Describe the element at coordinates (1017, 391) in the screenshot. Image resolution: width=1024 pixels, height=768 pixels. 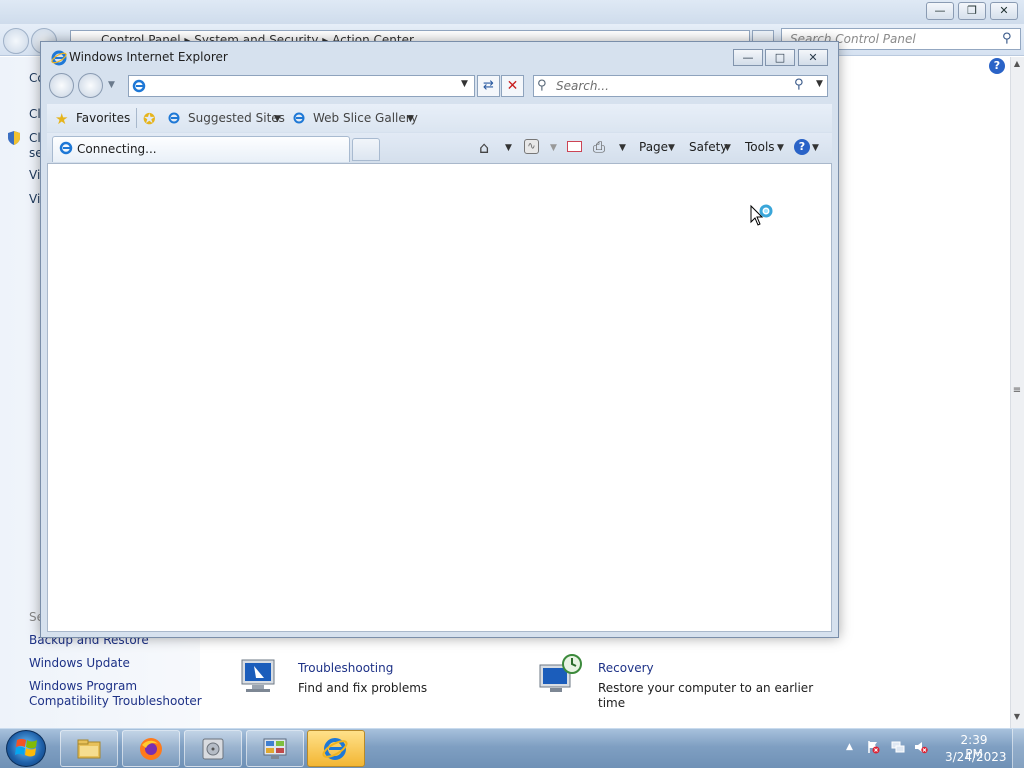
I see `scroll-grip-icon: ≡` at that location.